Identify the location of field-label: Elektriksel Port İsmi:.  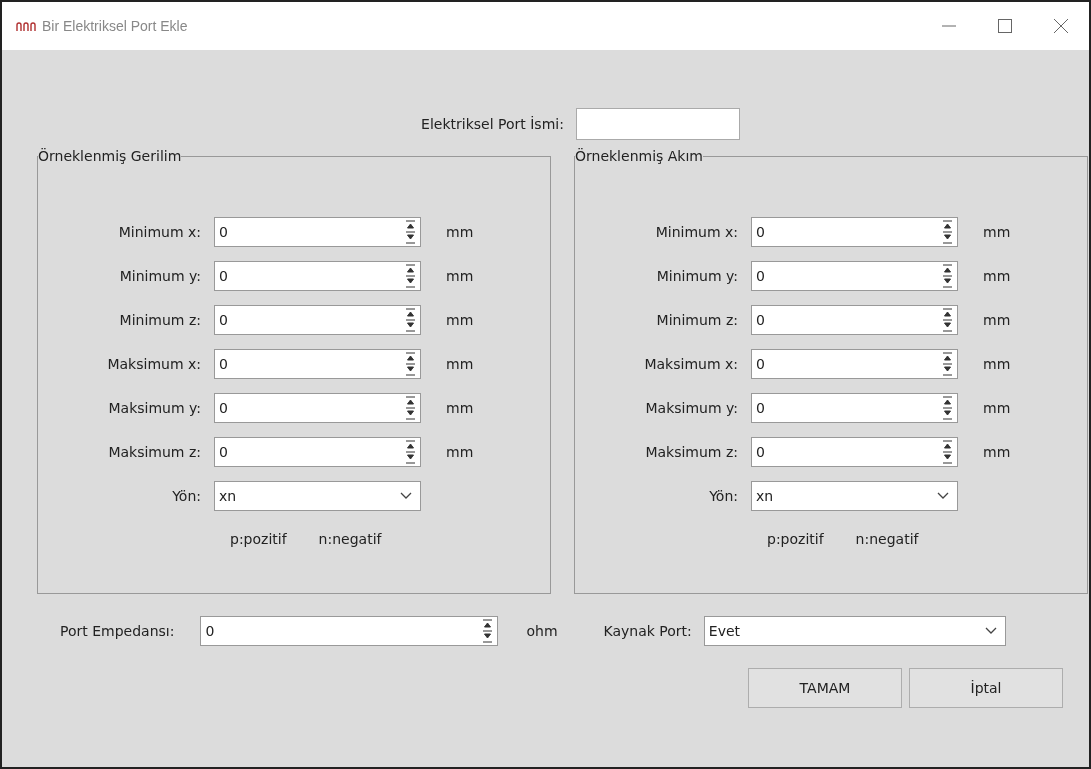
(492, 124).